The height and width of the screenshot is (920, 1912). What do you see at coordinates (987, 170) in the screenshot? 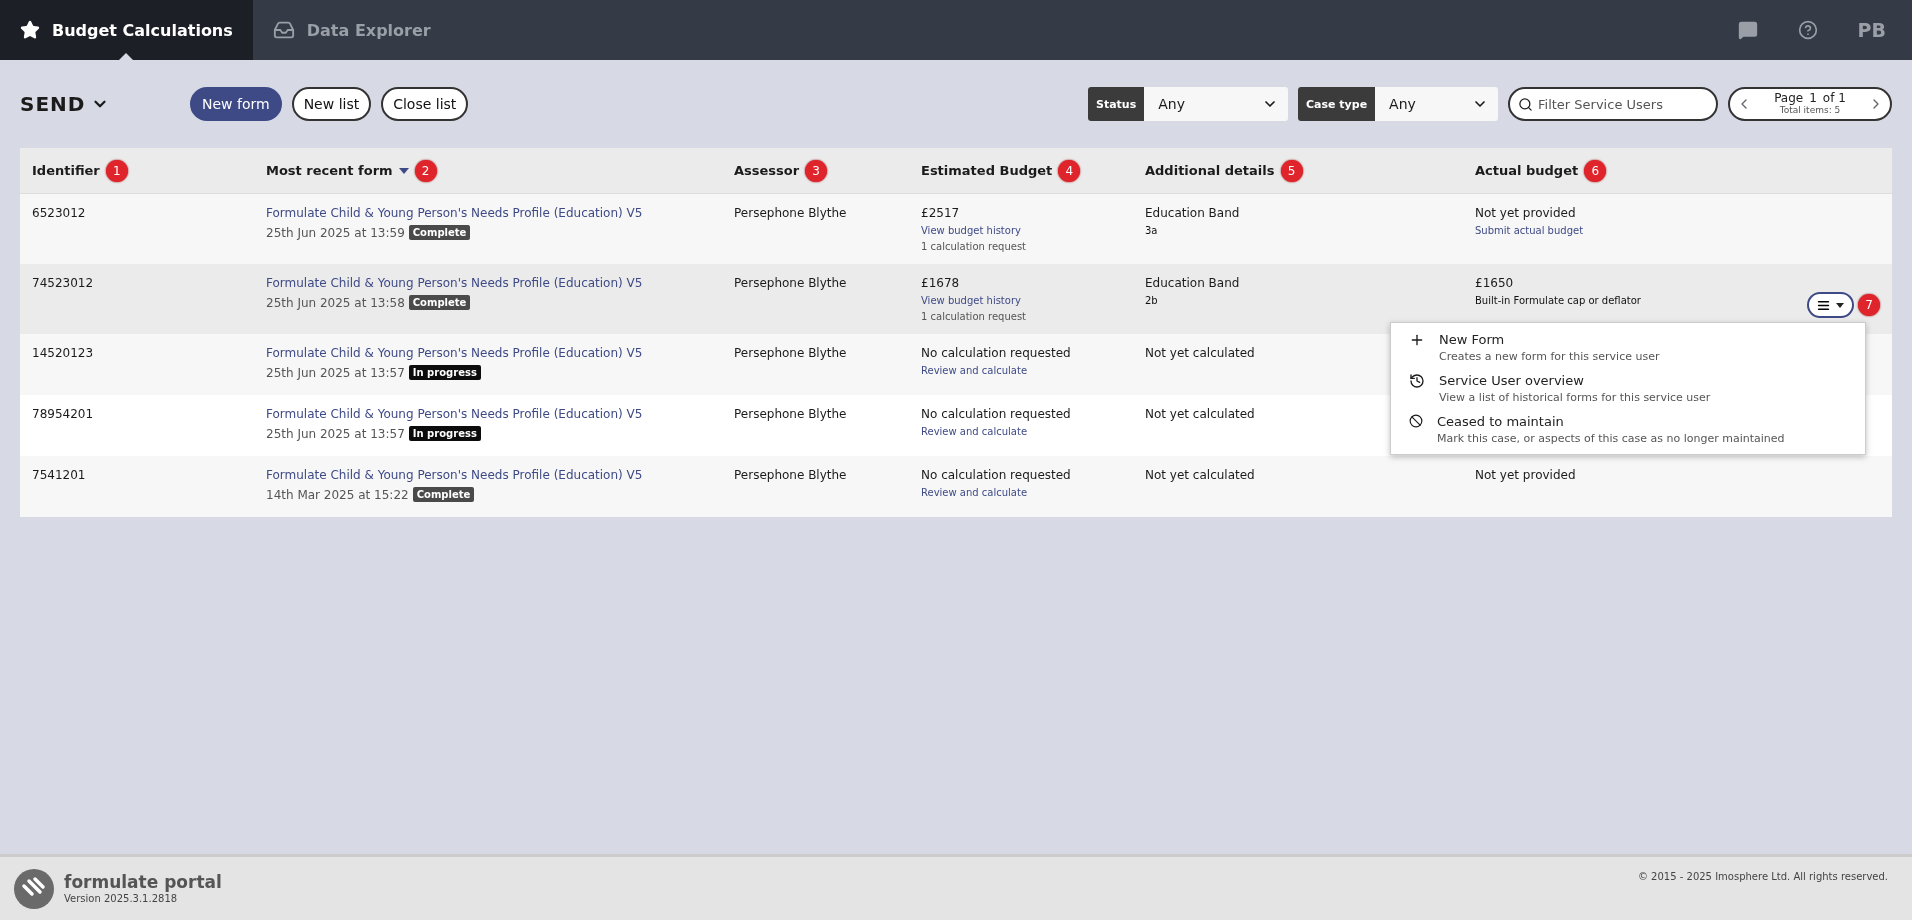
I see `column-header: Estimated Budget` at bounding box center [987, 170].